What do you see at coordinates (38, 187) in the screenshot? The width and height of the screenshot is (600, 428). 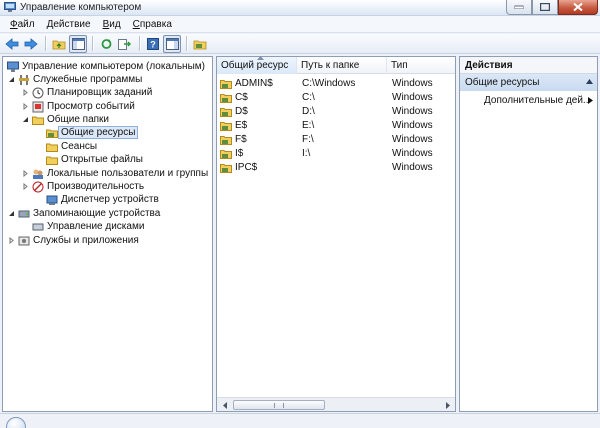 I see `performance-icon` at bounding box center [38, 187].